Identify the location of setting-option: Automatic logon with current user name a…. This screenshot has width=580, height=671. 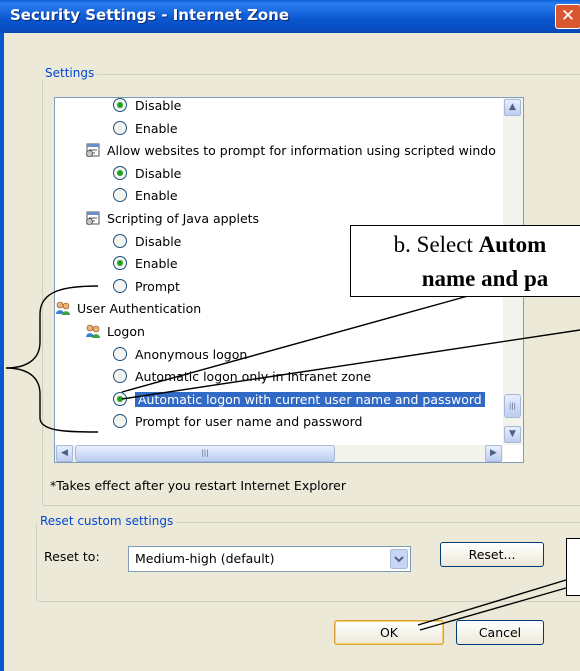
(299, 400).